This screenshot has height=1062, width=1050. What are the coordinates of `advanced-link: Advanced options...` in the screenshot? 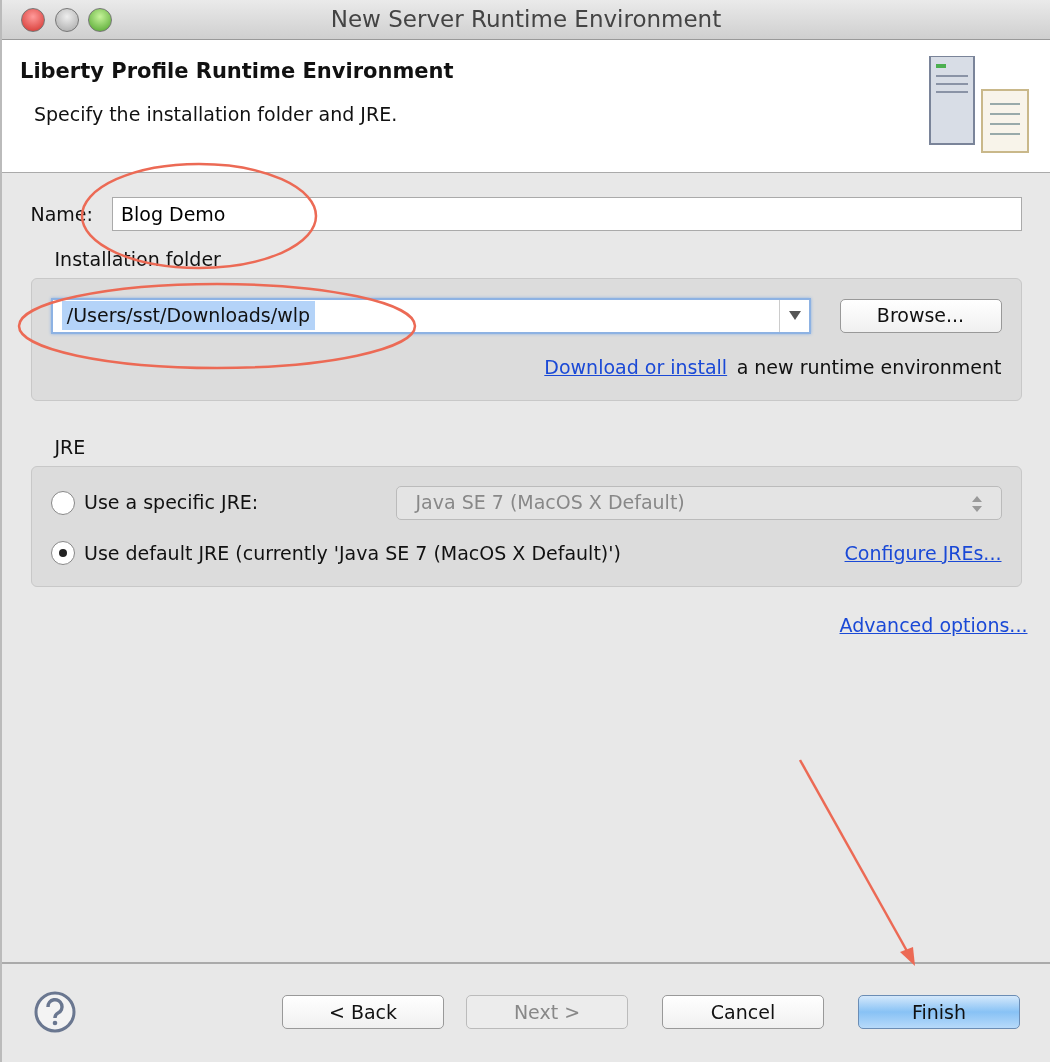 It's located at (933, 625).